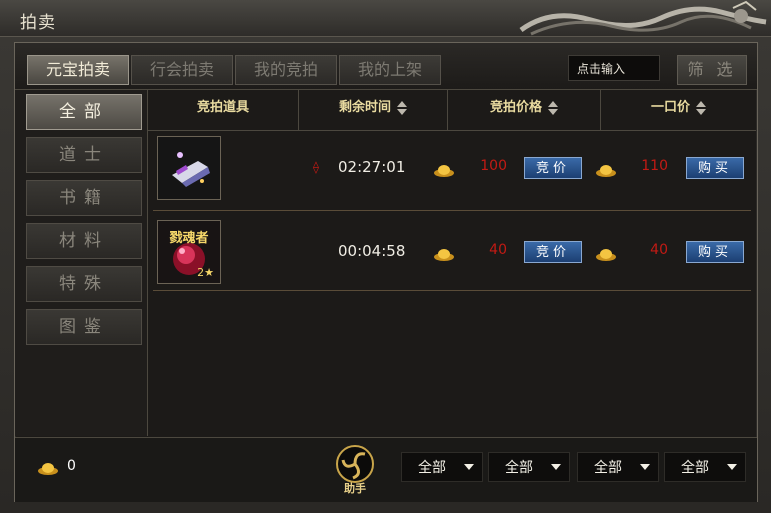 The height and width of the screenshot is (513, 771). What do you see at coordinates (84, 112) in the screenshot?
I see `category-all: 全部` at bounding box center [84, 112].